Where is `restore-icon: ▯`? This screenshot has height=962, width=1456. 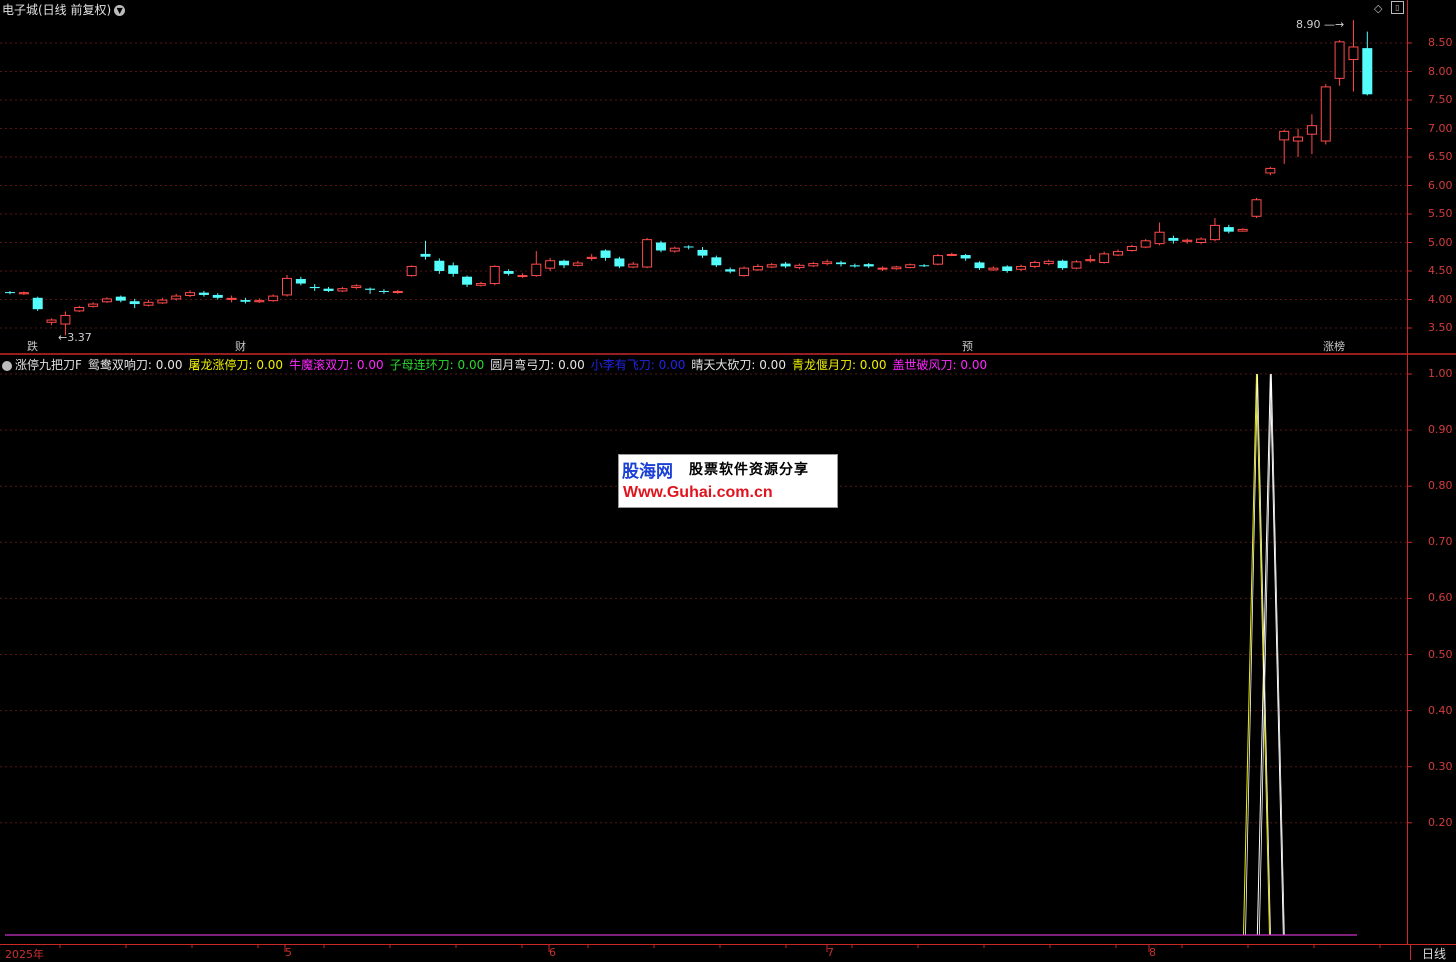 restore-icon: ▯ is located at coordinates (1397, 7).